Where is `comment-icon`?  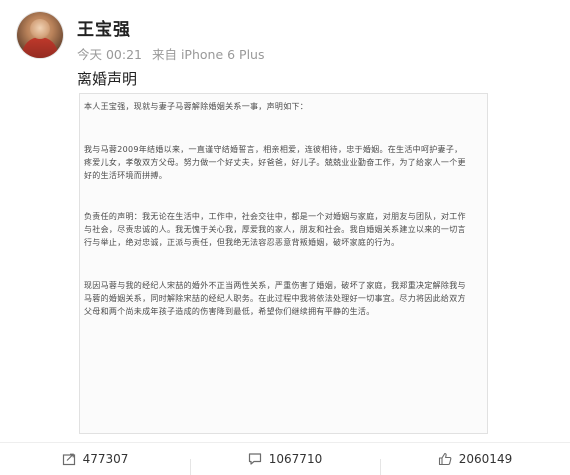
comment-icon is located at coordinates (255, 459).